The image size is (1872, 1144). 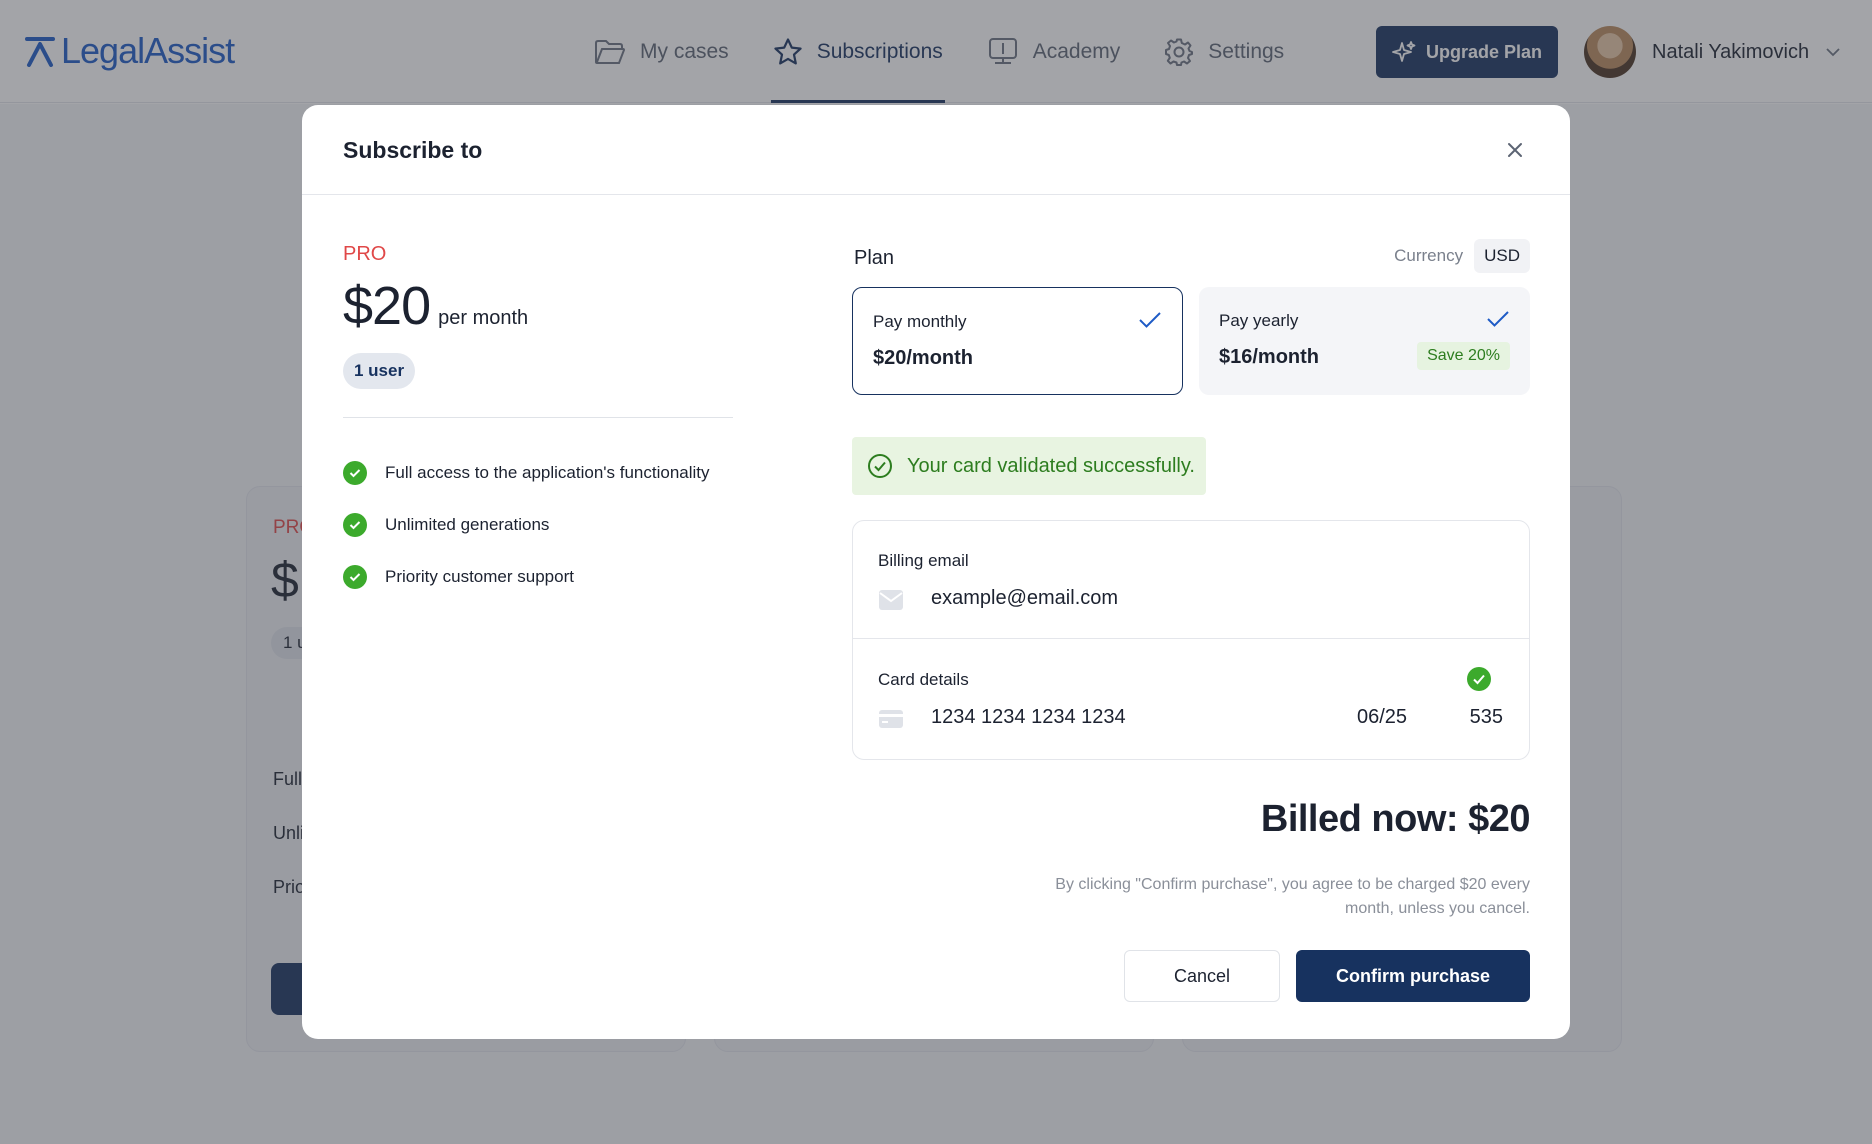 What do you see at coordinates (1515, 150) in the screenshot?
I see `close-icon` at bounding box center [1515, 150].